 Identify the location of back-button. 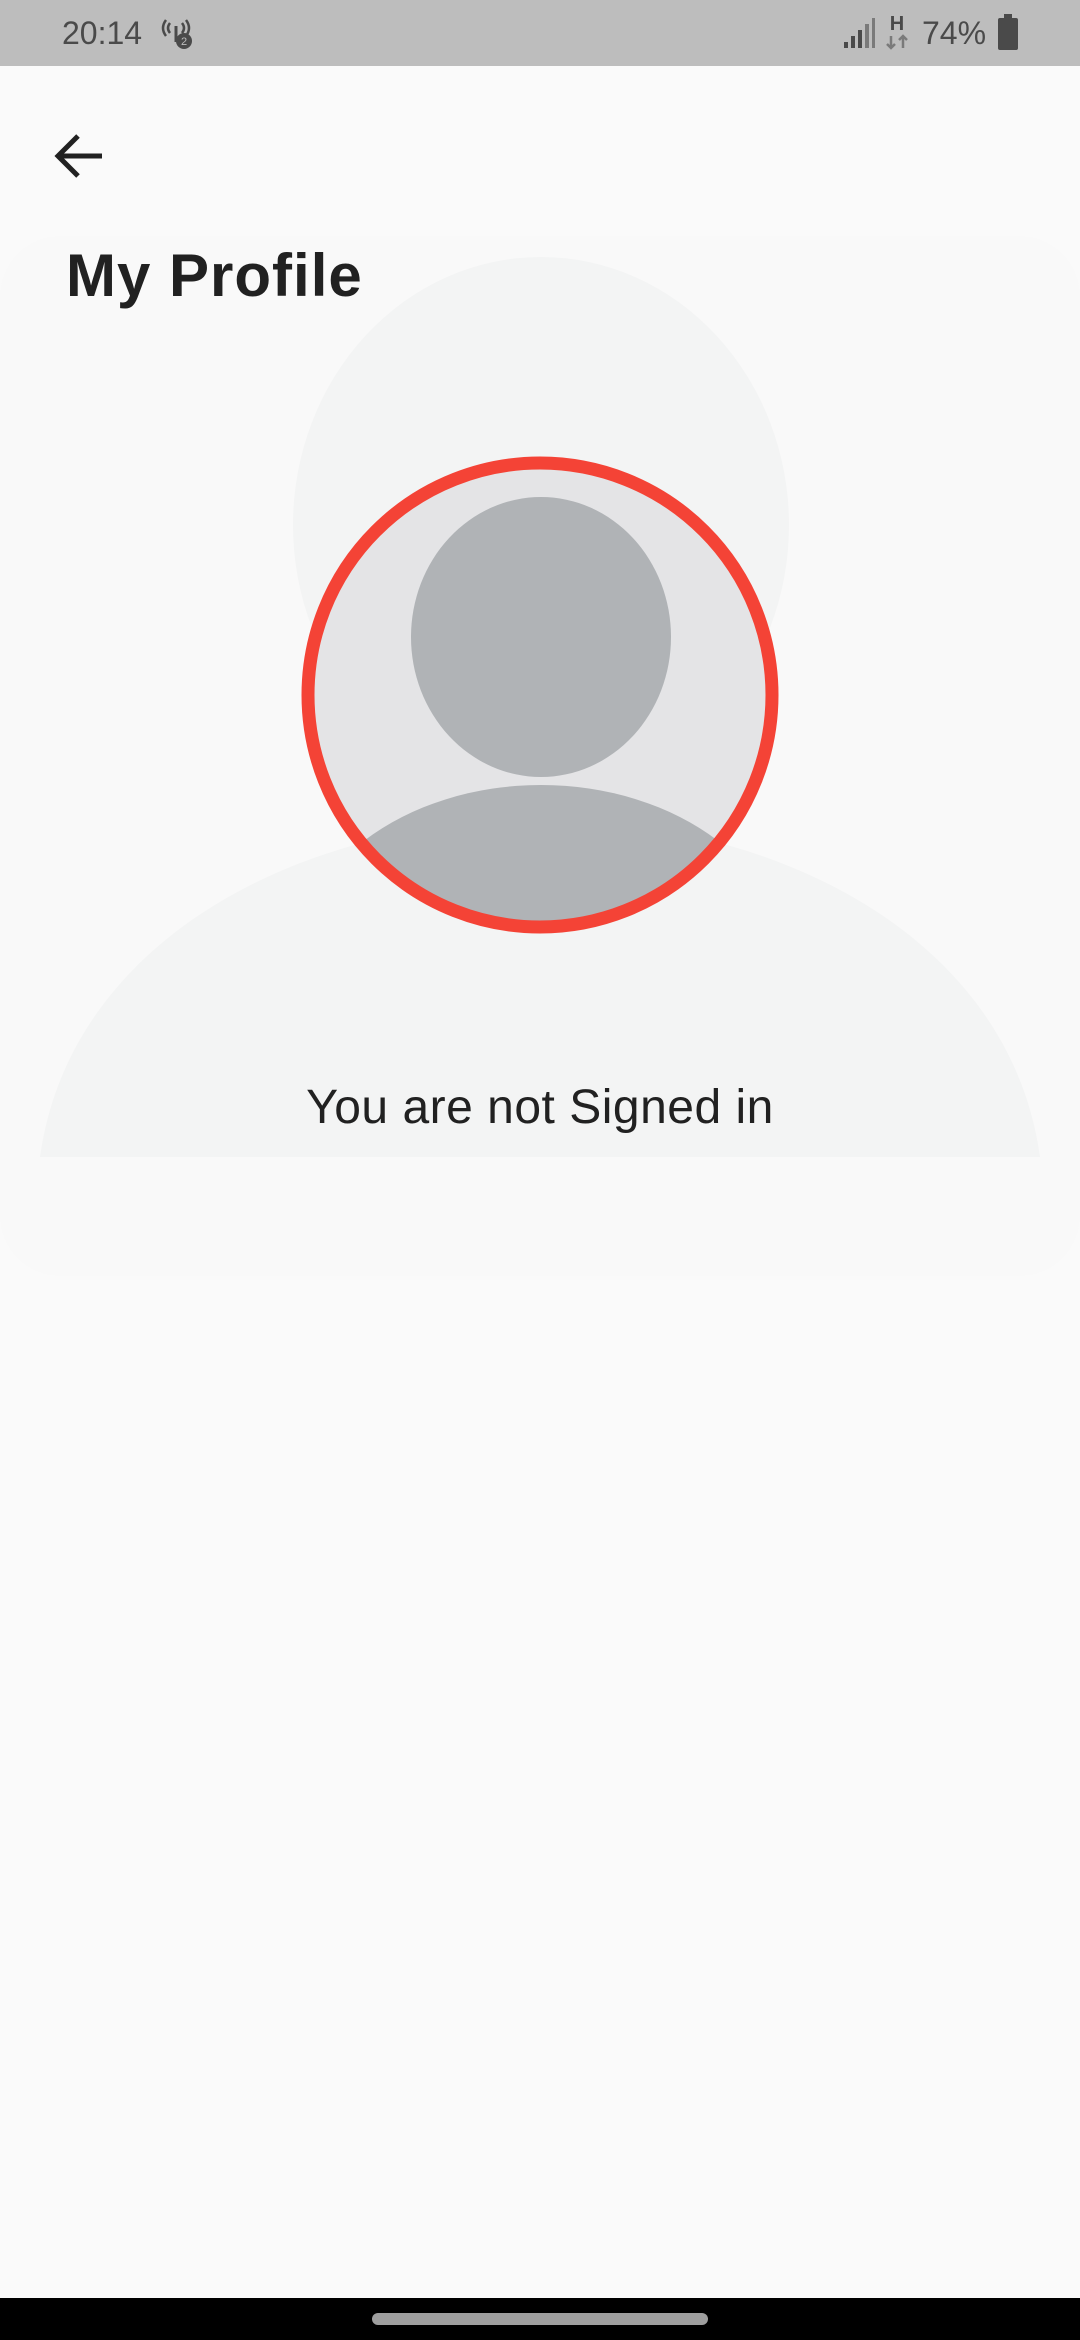
(80, 156).